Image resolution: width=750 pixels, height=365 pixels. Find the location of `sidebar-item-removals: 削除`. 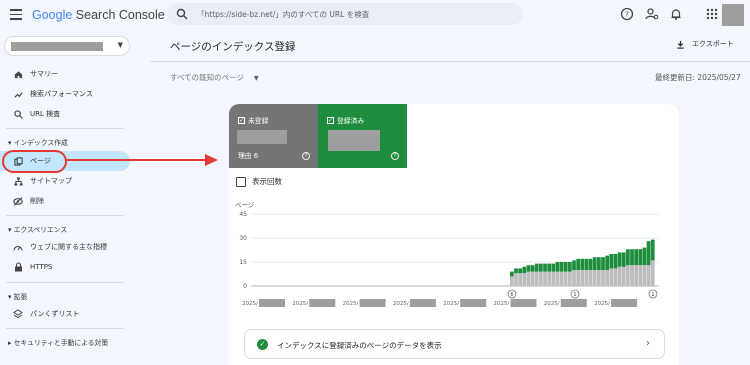

sidebar-item-removals: 削除 is located at coordinates (65, 201).